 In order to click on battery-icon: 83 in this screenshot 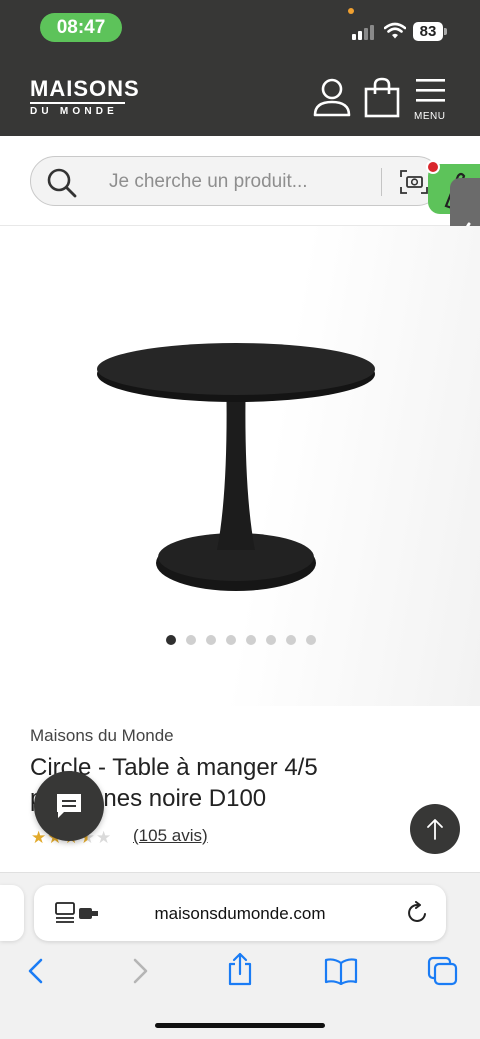, I will do `click(430, 31)`.